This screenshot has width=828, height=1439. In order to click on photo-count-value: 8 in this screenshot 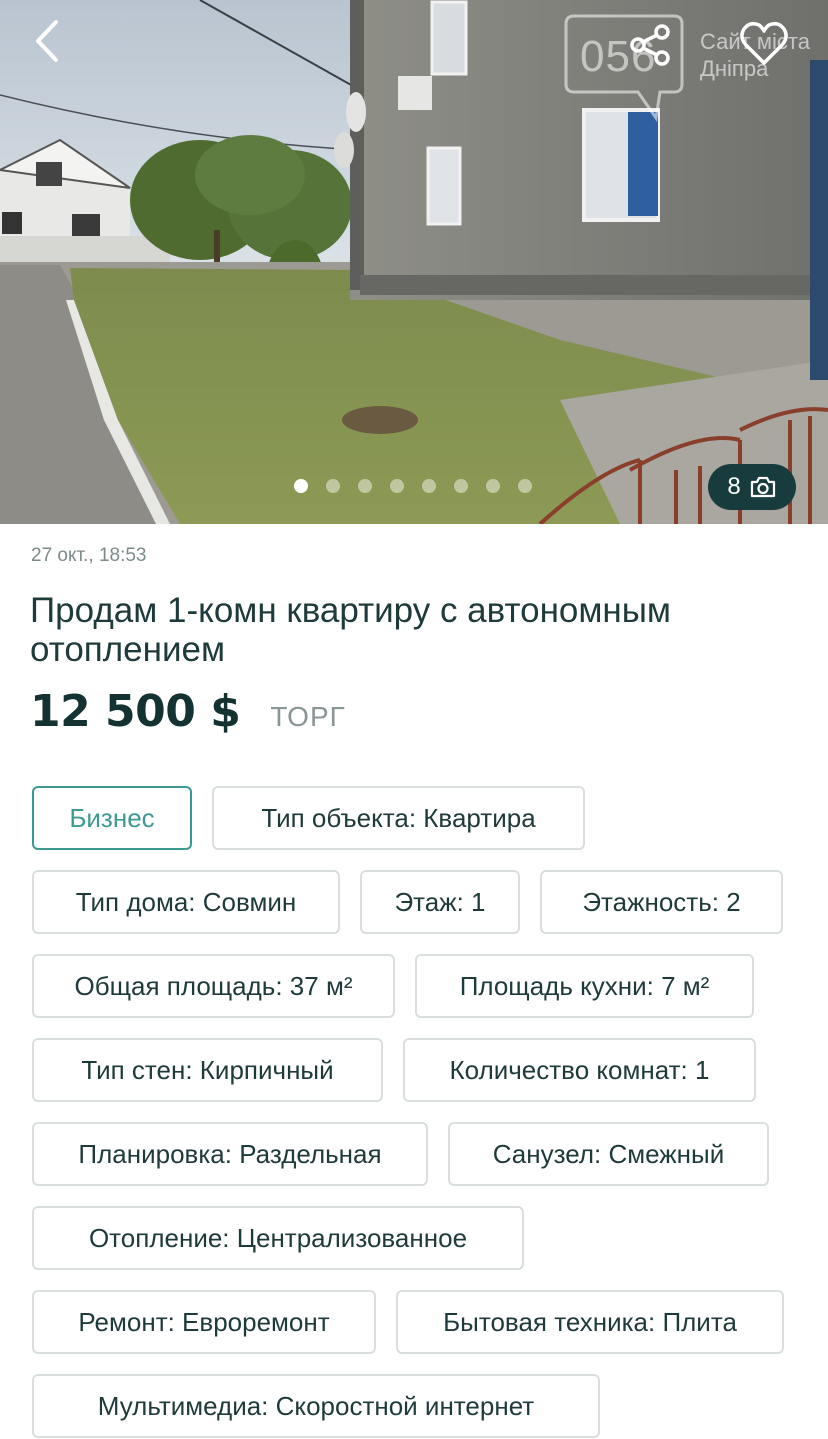, I will do `click(734, 486)`.